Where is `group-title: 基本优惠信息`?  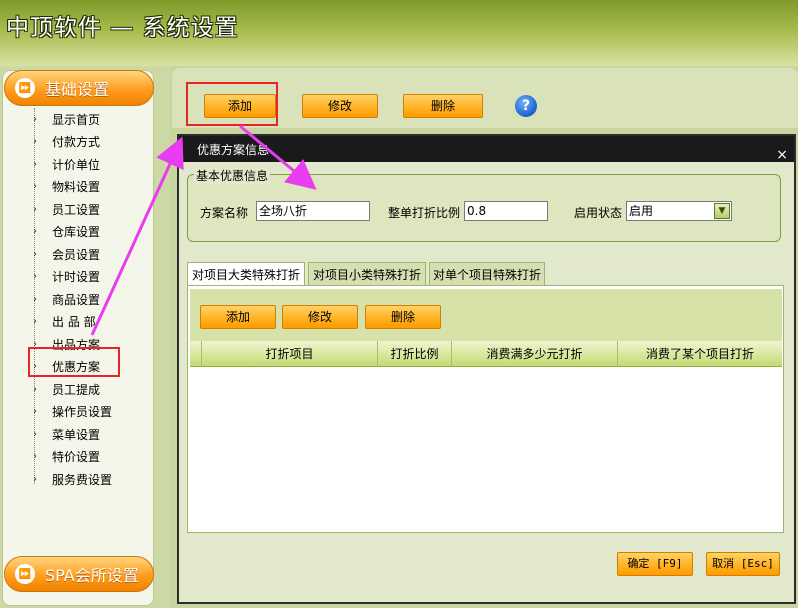 group-title: 基本优惠信息 is located at coordinates (232, 175).